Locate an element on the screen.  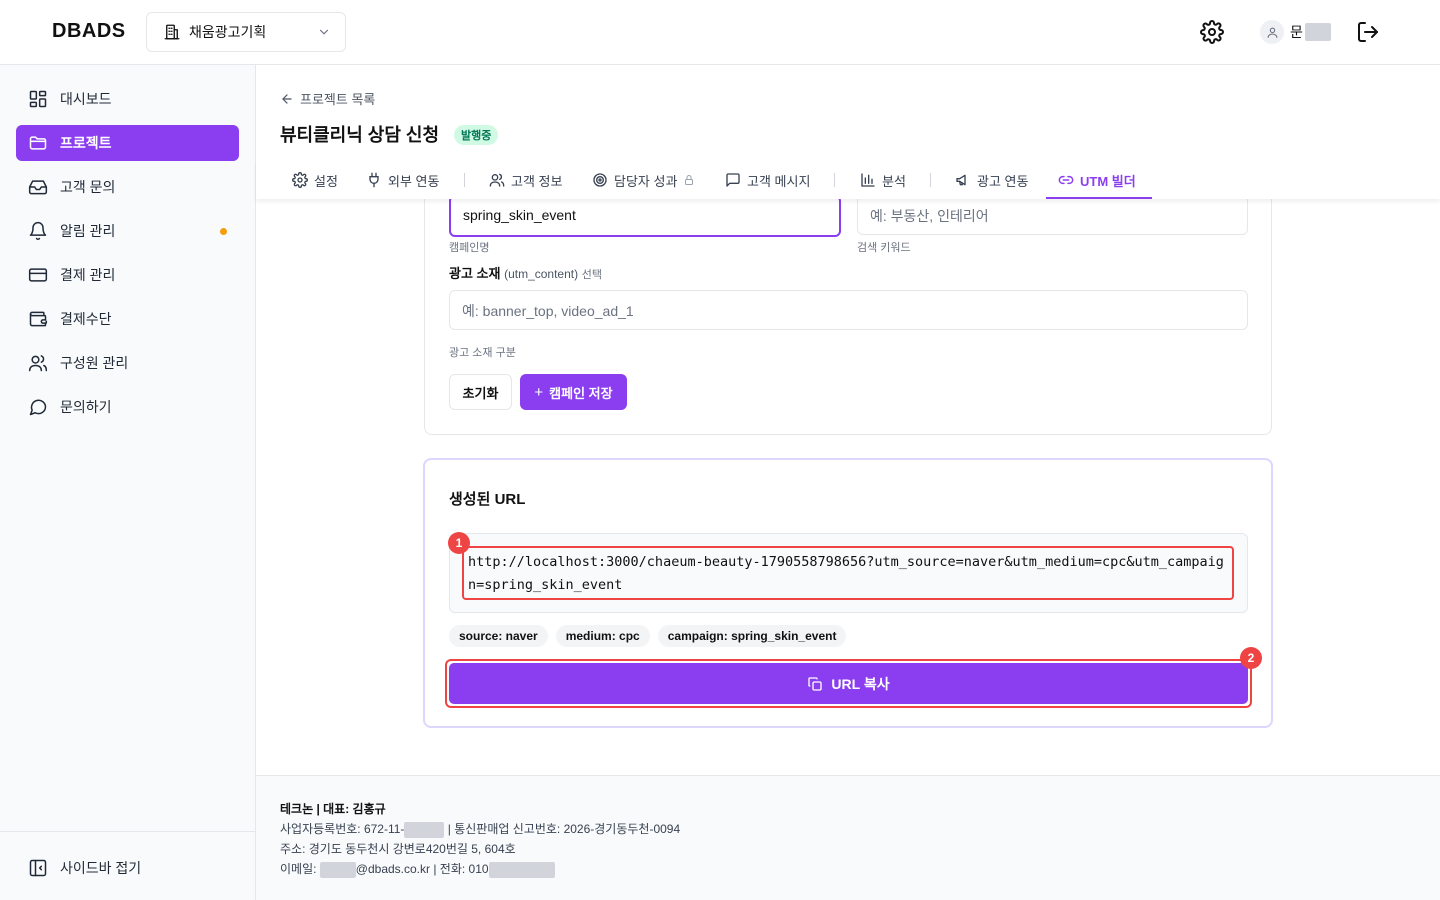
tab-customer-messages: 고객 메시지 is located at coordinates (767, 180).